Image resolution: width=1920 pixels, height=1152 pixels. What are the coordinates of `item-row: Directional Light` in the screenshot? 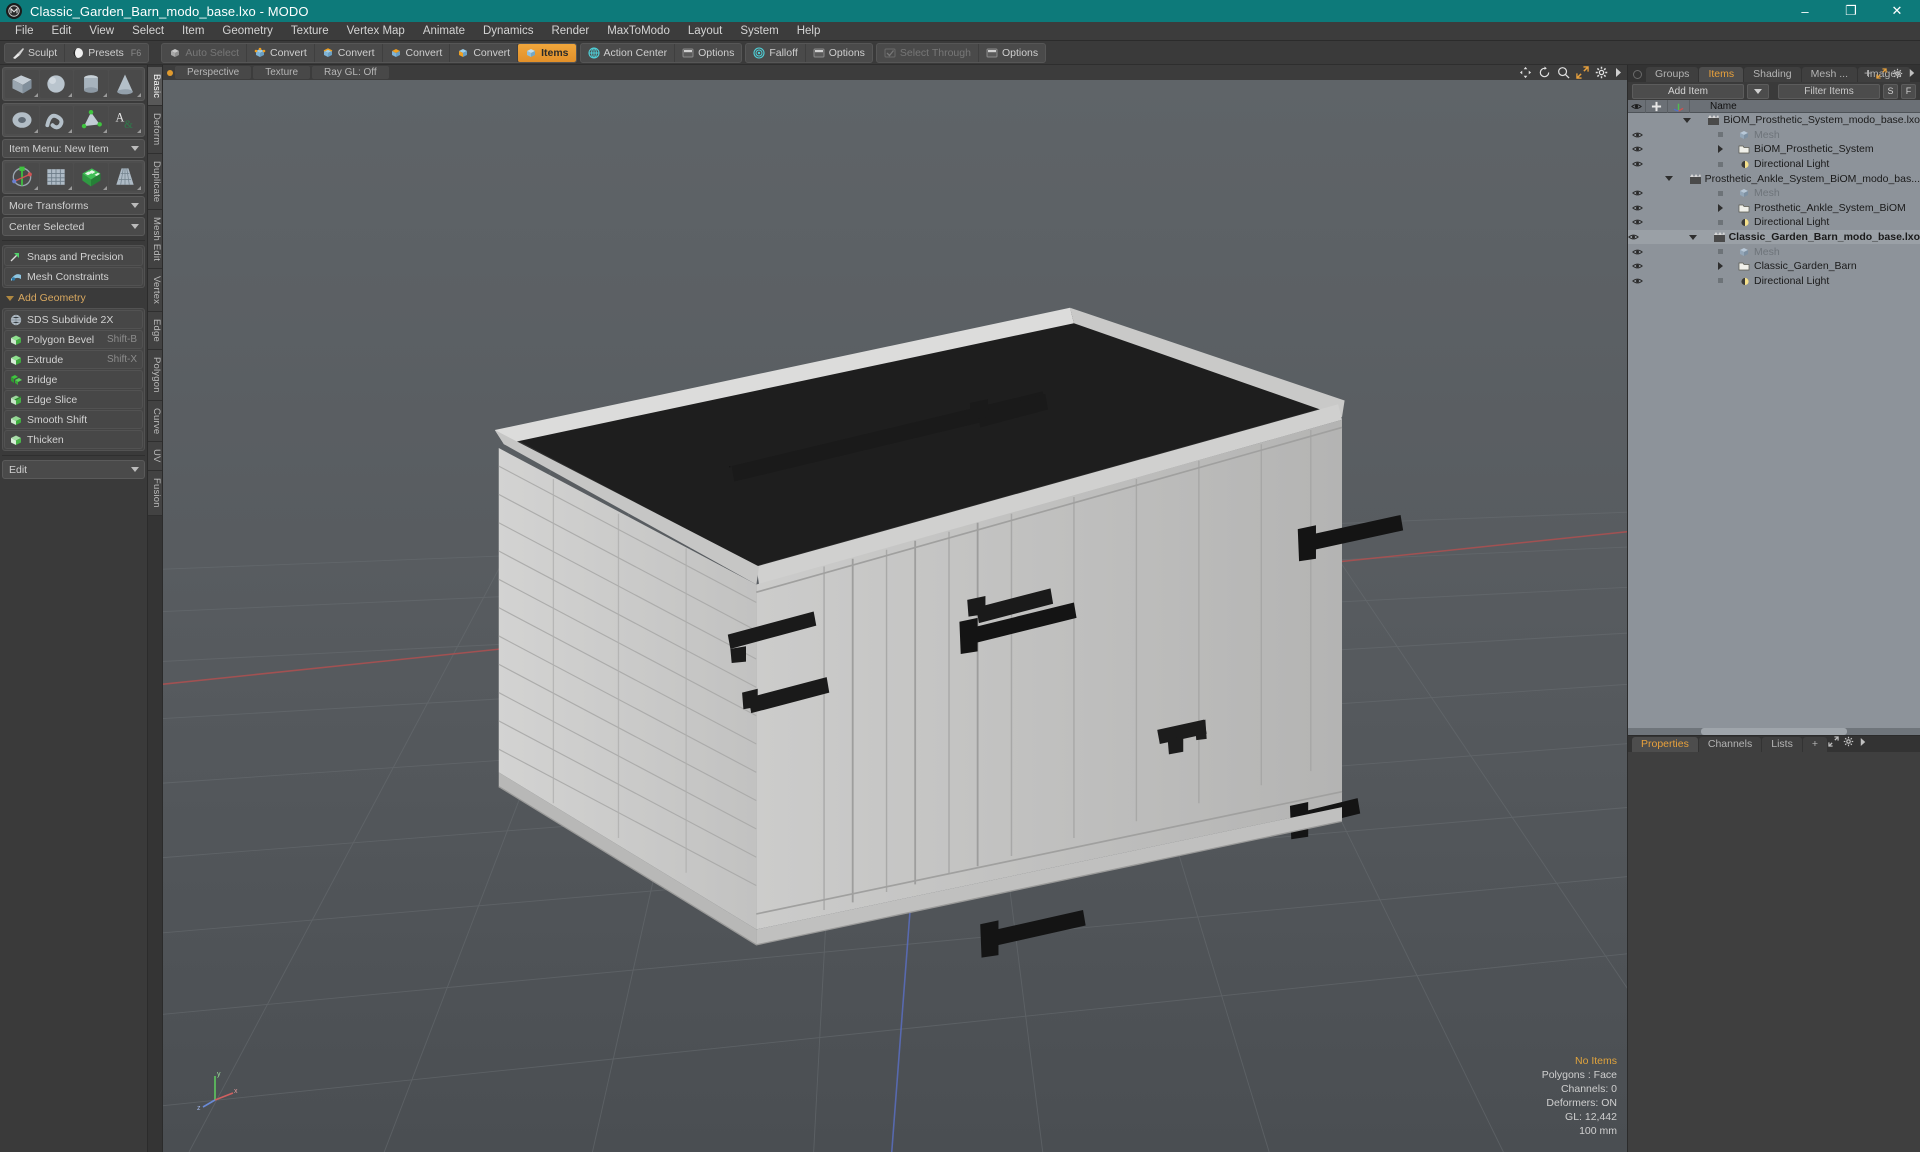 It's located at (1774, 281).